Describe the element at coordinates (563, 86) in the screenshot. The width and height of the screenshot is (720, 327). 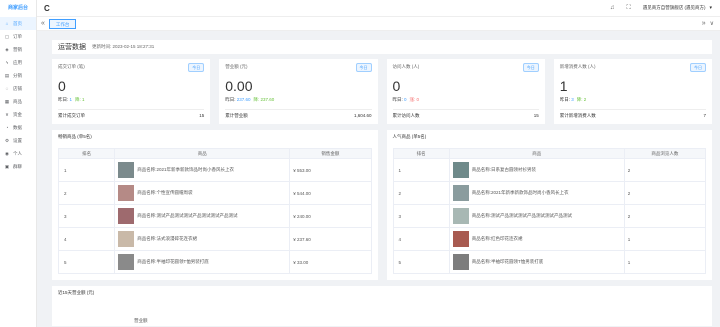
I see `stat-card-value: 1` at that location.